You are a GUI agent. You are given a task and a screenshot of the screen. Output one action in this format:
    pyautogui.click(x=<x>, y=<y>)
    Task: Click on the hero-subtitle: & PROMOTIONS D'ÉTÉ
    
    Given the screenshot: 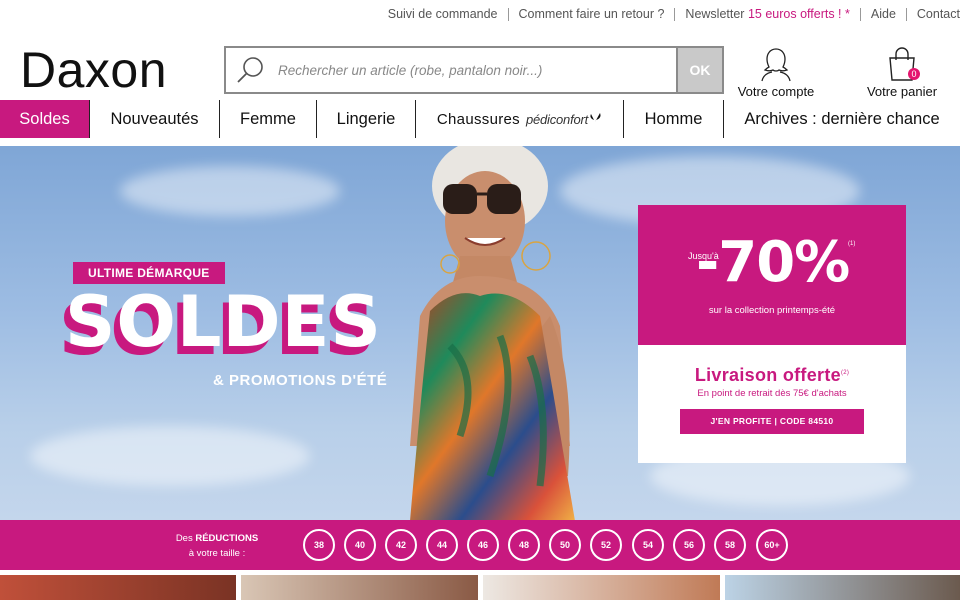 What is the action you would take?
    pyautogui.click(x=300, y=380)
    